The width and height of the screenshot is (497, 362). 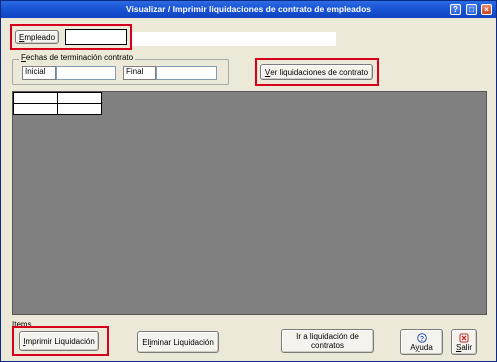 I want to click on goto-contract-settlement-button: Ir a liquidación de contratos, so click(x=327, y=341).